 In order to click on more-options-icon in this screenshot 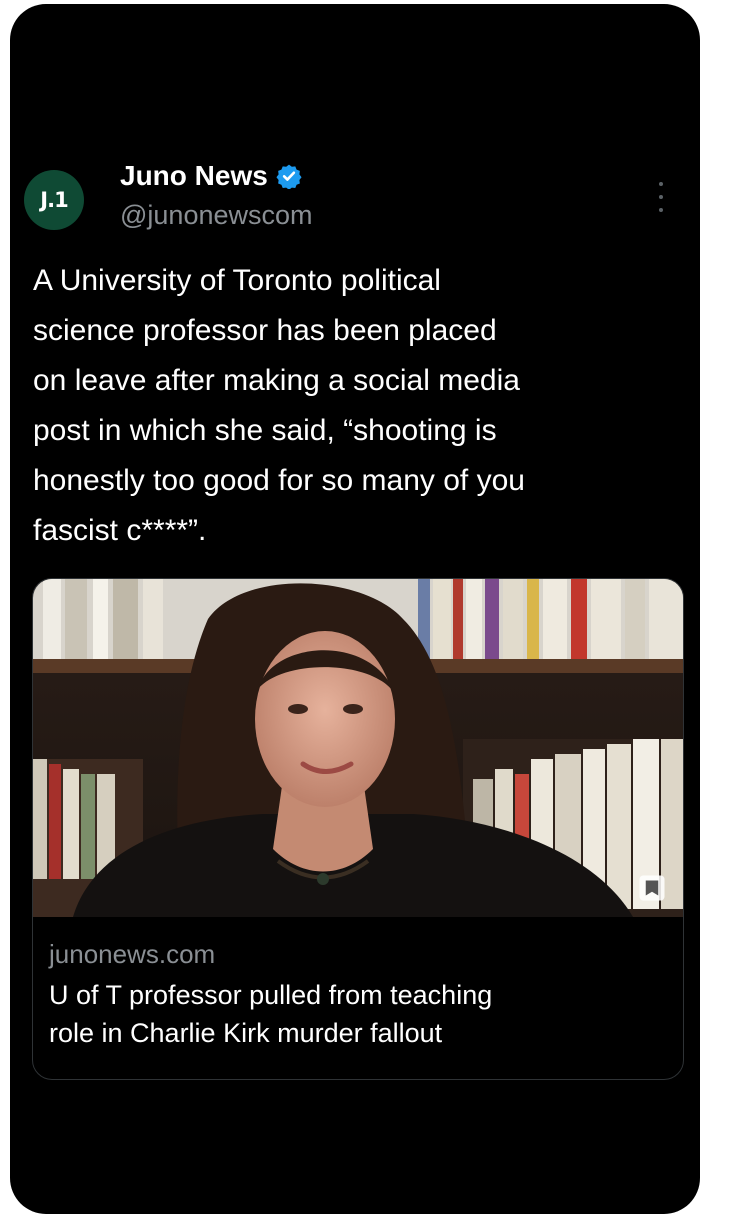, I will do `click(661, 197)`.